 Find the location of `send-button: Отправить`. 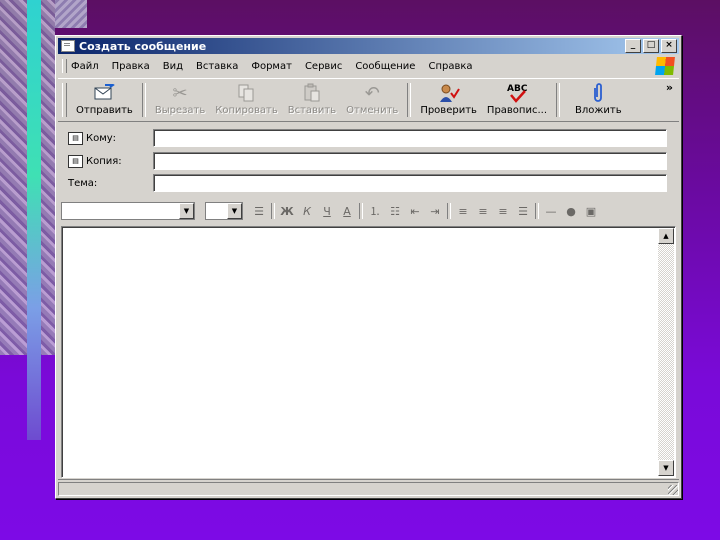

send-button: Отправить is located at coordinates (104, 99).